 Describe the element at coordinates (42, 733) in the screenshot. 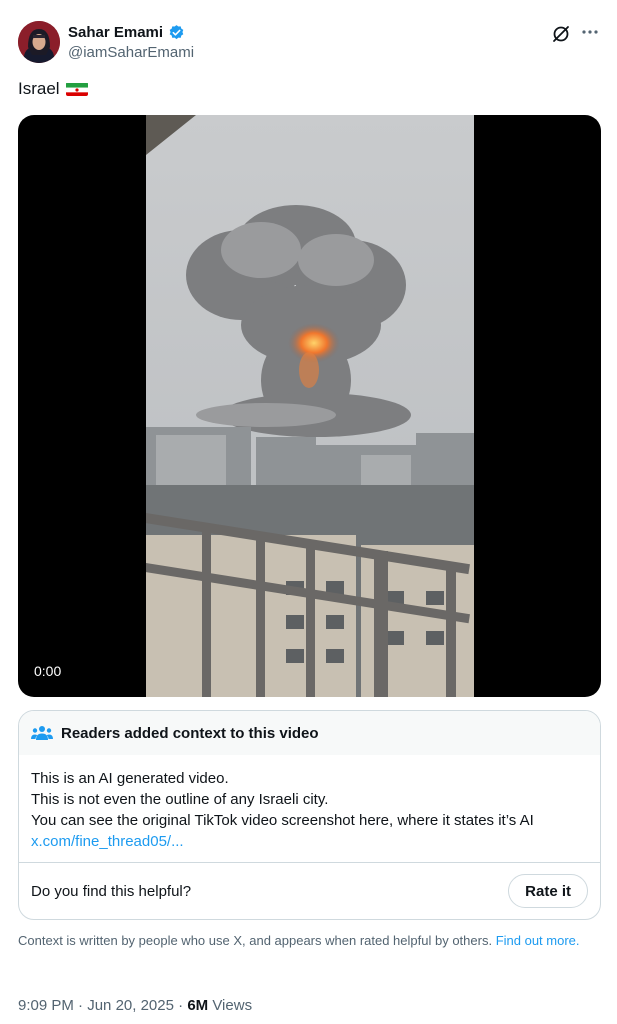

I see `people-icon` at that location.